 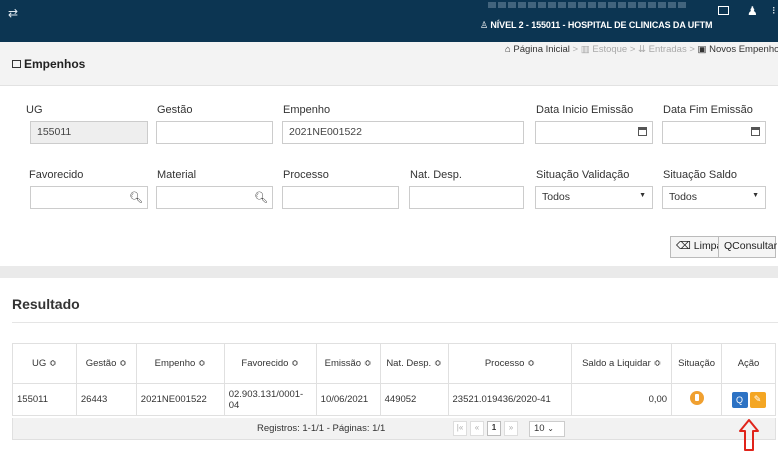 What do you see at coordinates (436, 175) in the screenshot?
I see `nat-desp-label: Nat. Desp.` at bounding box center [436, 175].